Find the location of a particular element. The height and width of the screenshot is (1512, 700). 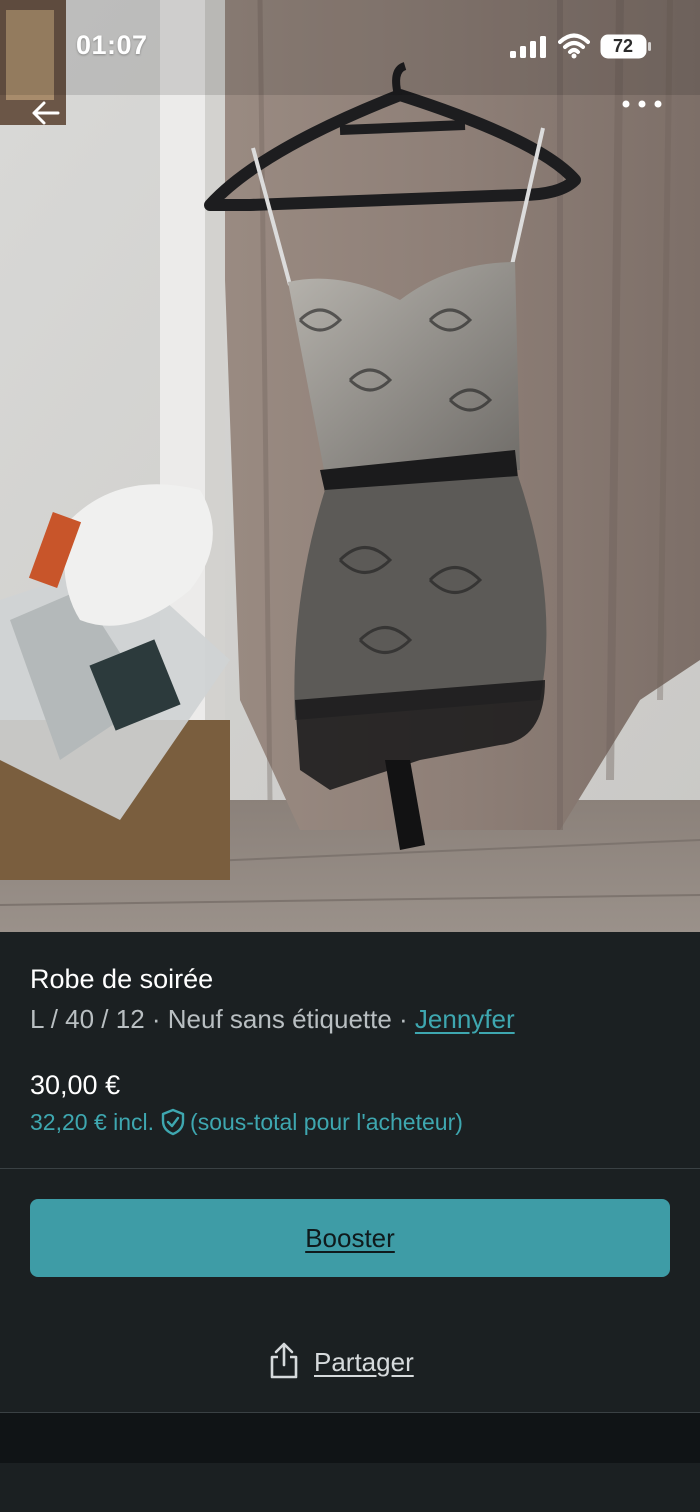

more-options-button is located at coordinates (648, 121).